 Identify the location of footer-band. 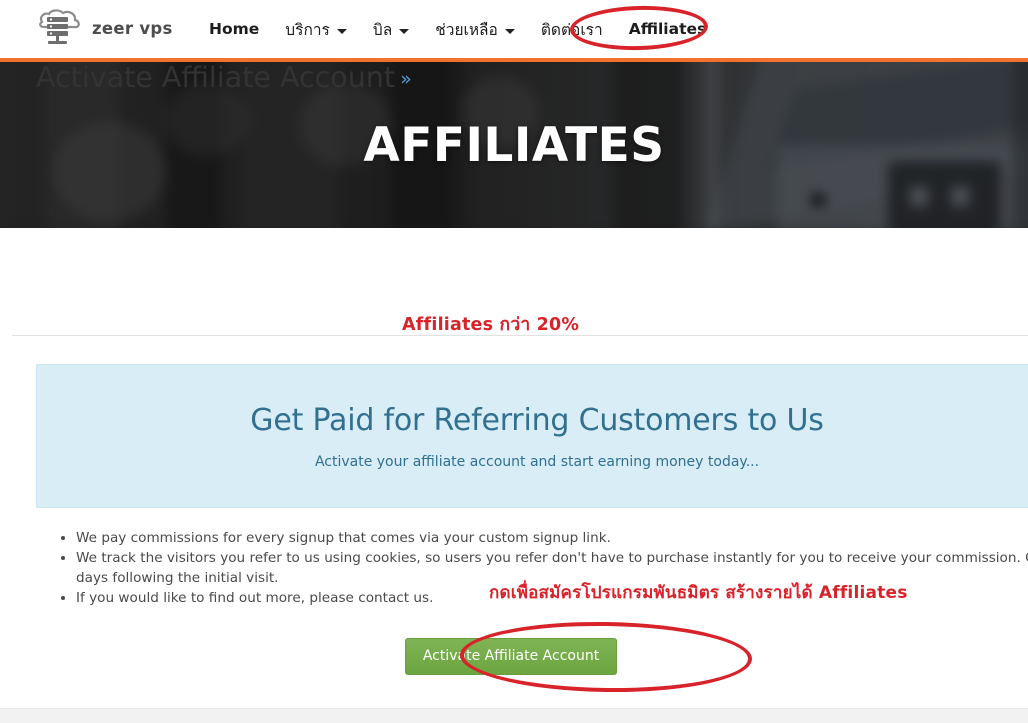
(514, 715).